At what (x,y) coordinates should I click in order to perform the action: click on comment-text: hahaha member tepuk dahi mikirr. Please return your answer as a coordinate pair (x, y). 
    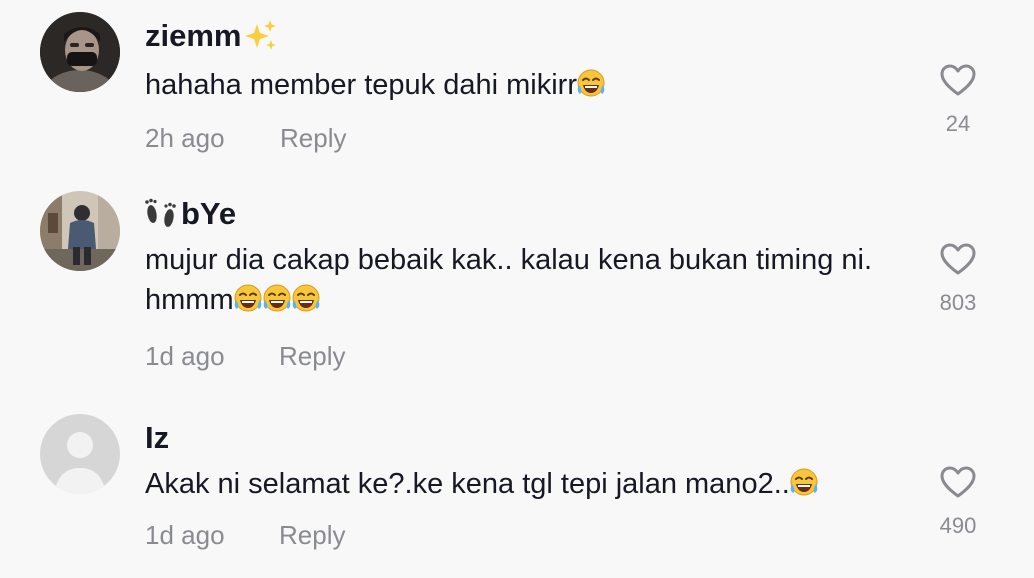
    Looking at the image, I should click on (524, 85).